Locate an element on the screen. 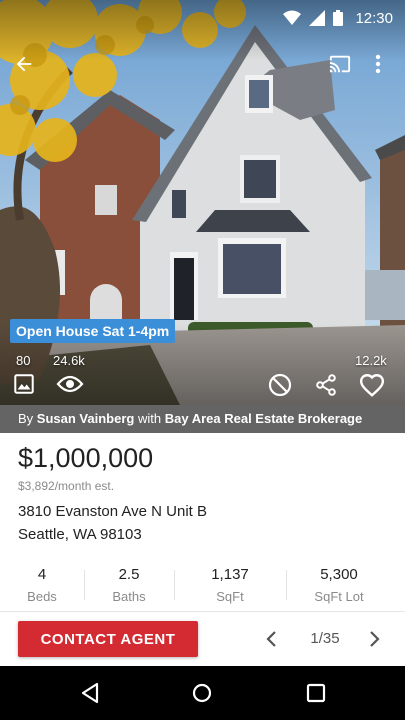 This screenshot has width=405, height=720. stat-label: Baths is located at coordinates (129, 596).